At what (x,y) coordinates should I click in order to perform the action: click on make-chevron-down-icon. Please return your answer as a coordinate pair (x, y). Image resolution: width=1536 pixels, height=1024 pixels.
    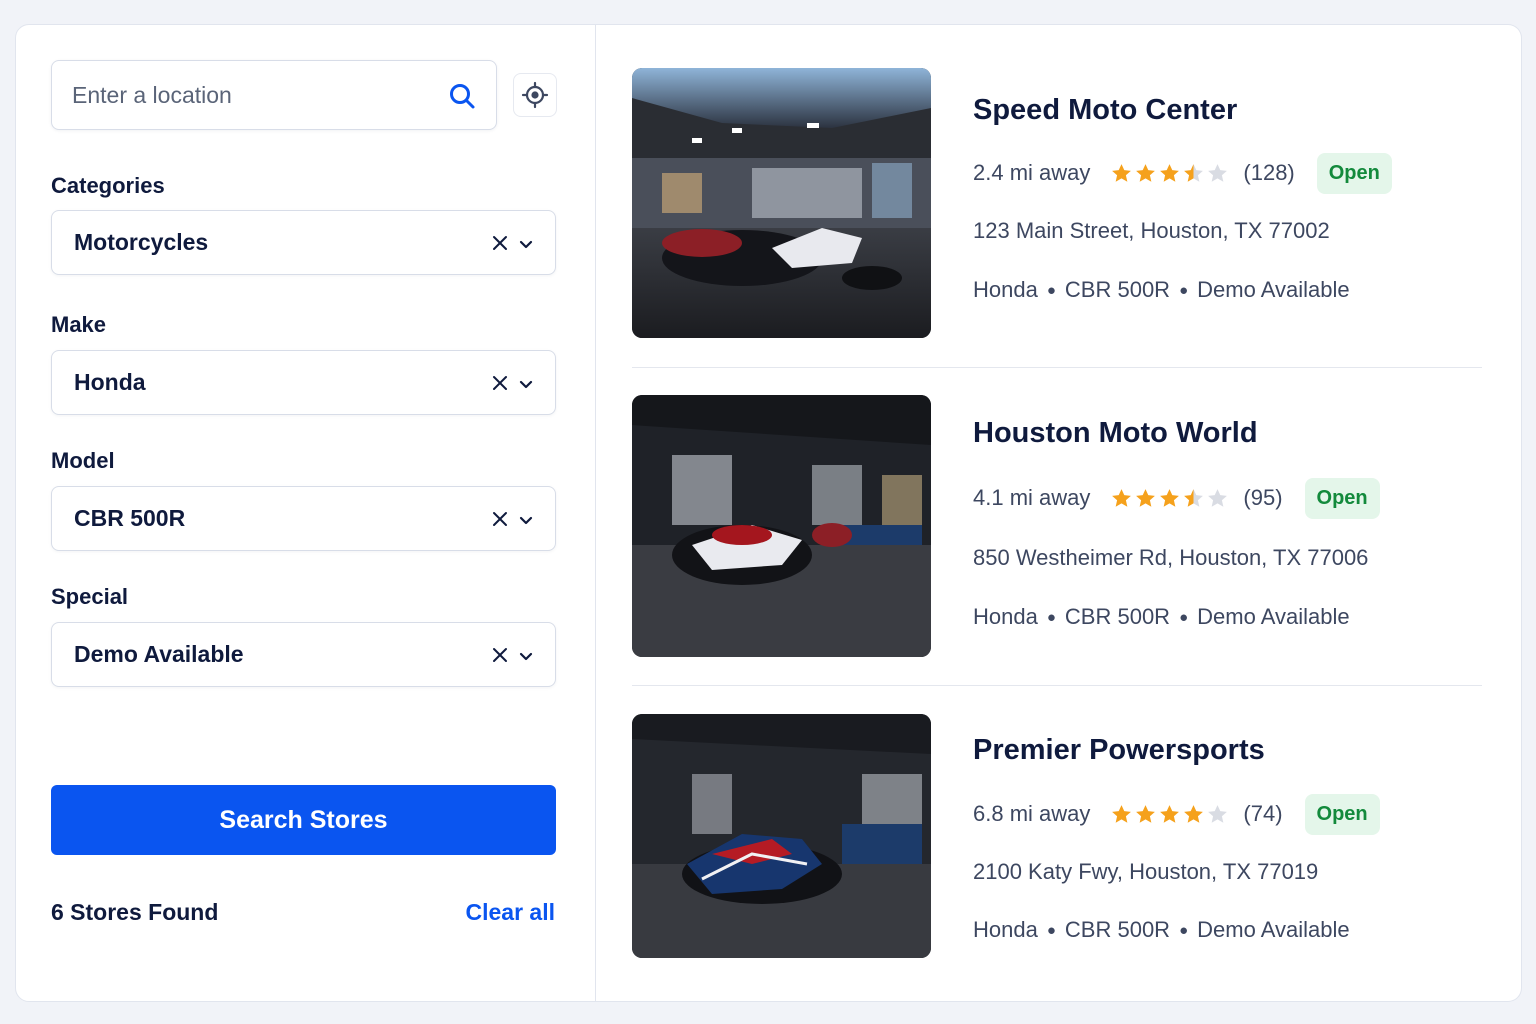
    Looking at the image, I should click on (526, 384).